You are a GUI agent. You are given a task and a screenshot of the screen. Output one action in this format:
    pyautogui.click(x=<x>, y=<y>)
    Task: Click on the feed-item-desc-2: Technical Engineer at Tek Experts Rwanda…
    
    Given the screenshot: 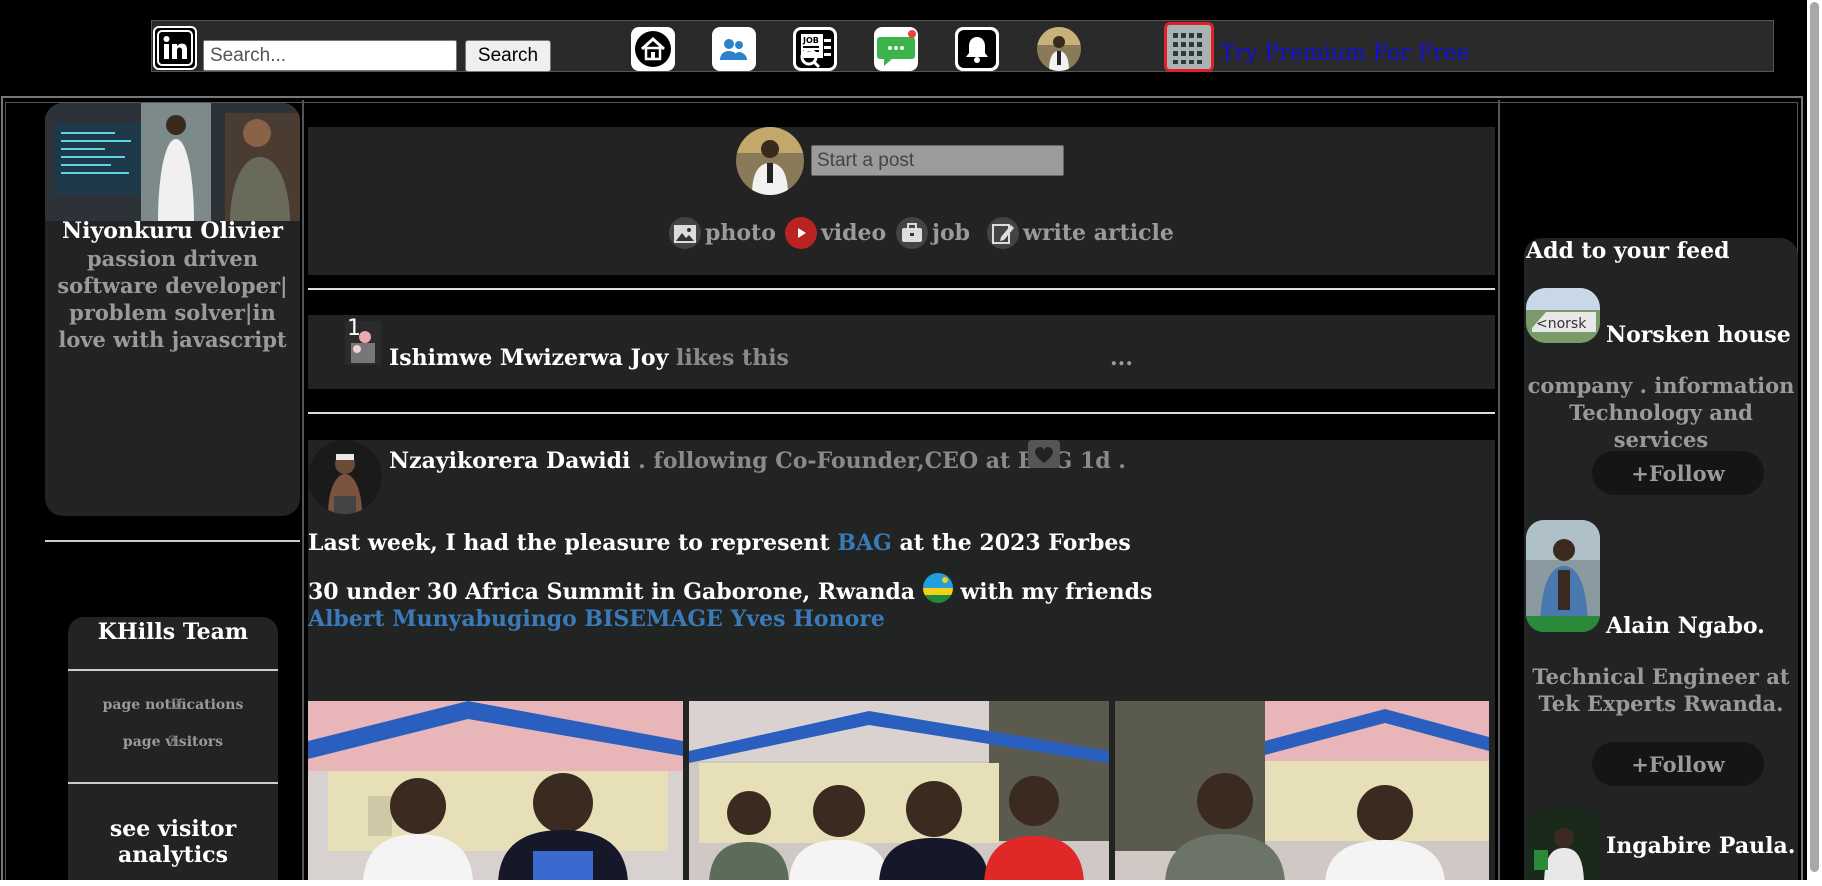 What is the action you would take?
    pyautogui.click(x=1661, y=690)
    